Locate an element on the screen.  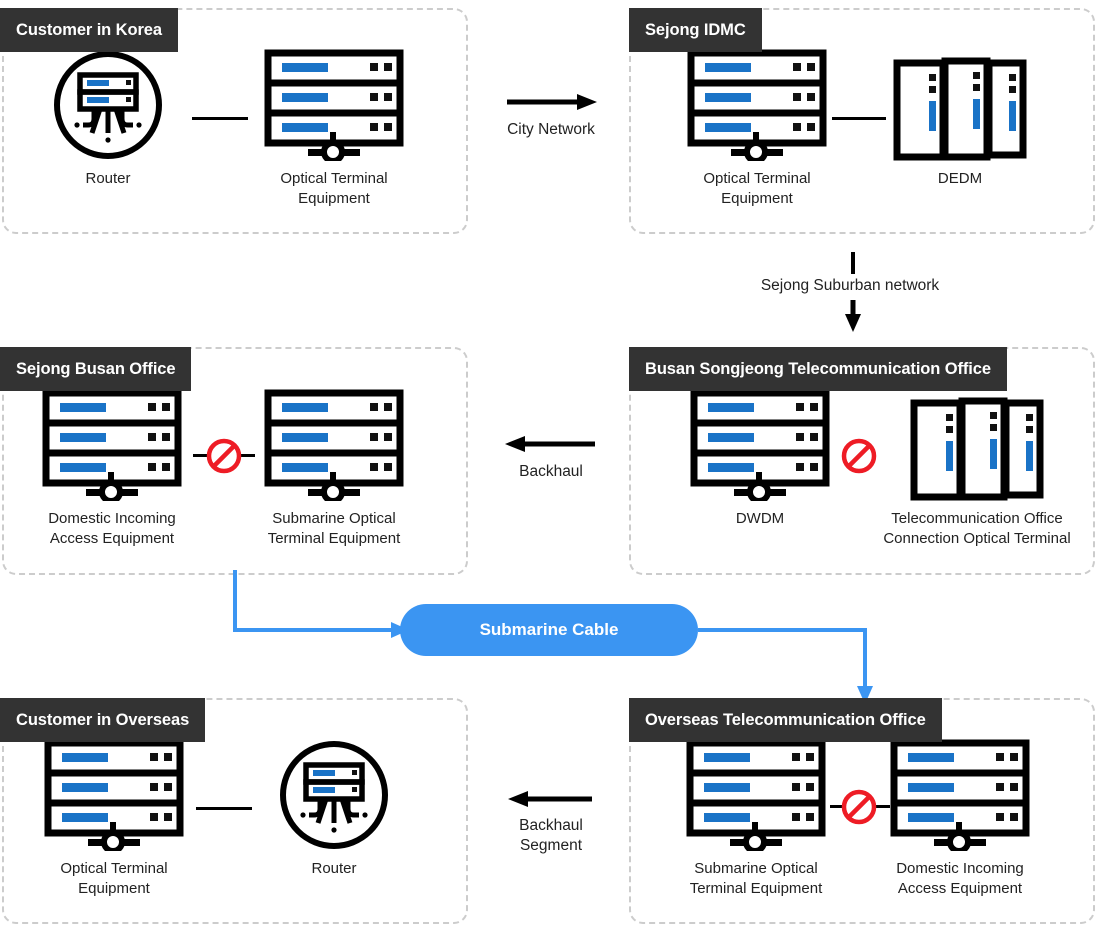
device-ote-overseas: Optical Terminal Equipment is located at coordinates (114, 822).